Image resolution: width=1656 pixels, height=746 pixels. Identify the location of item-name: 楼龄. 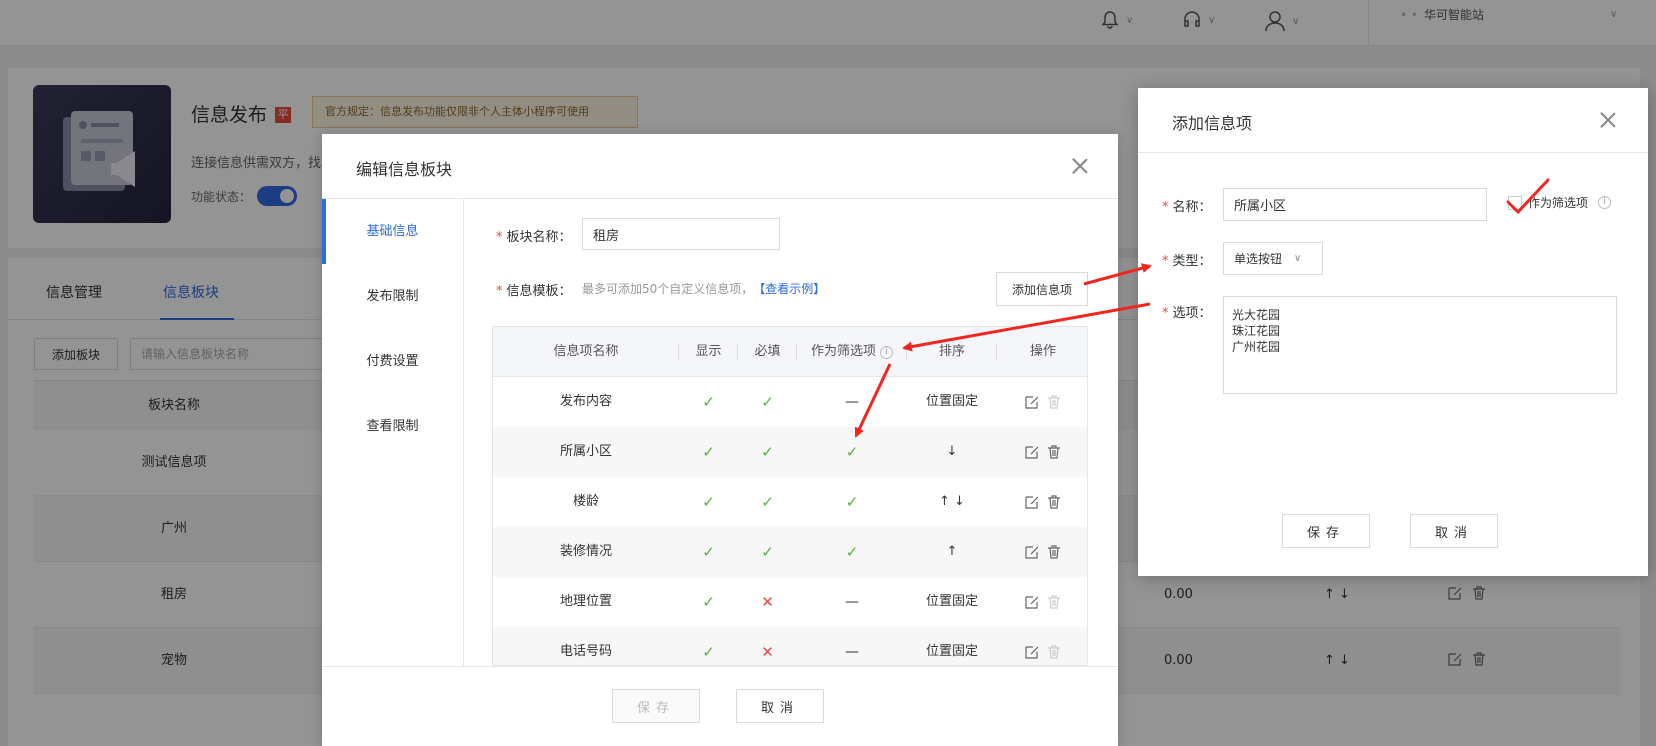
(585, 501).